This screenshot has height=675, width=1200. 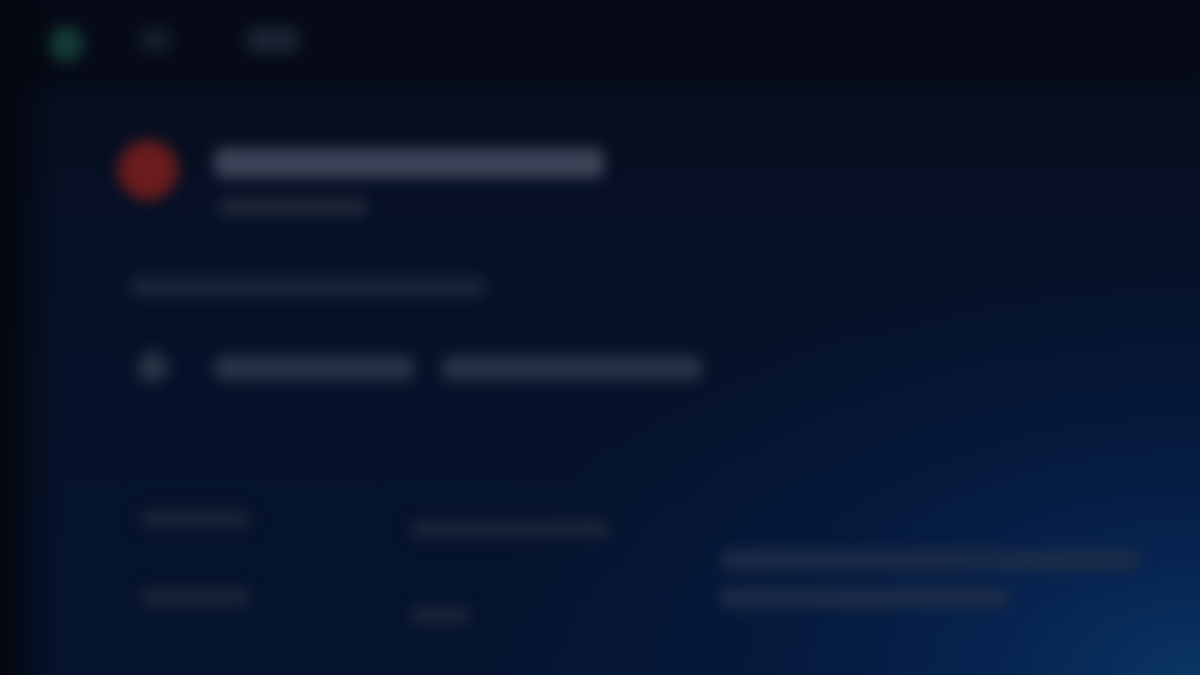 I want to click on page-subtitle, so click(x=293, y=207).